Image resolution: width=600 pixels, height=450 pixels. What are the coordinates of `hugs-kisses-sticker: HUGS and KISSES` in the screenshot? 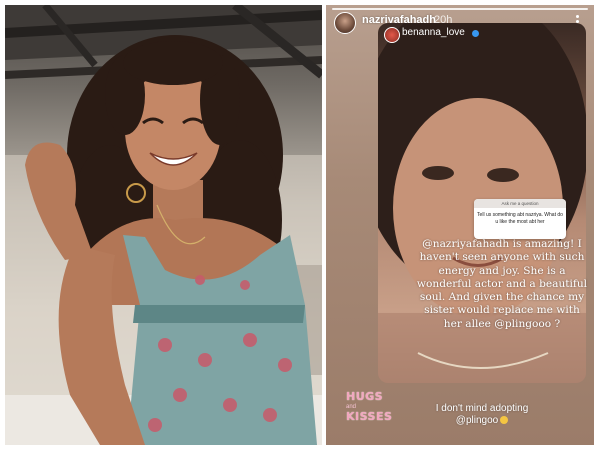 It's located at (375, 411).